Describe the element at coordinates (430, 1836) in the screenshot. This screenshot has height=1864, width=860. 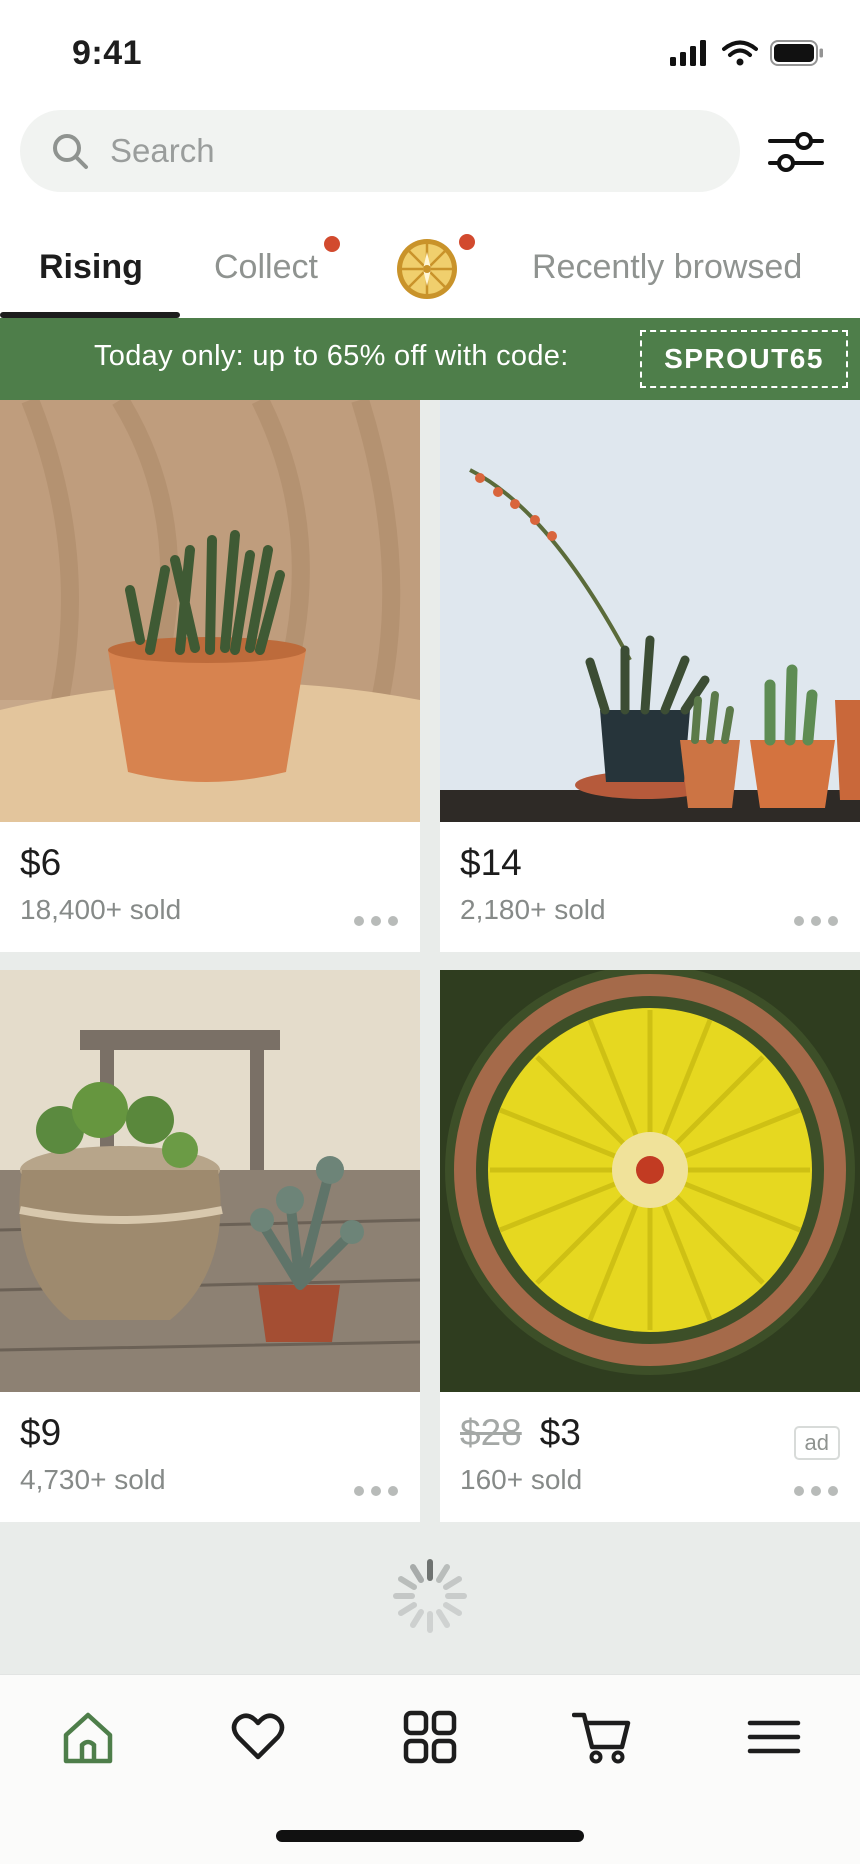
I see `home-indicator` at that location.